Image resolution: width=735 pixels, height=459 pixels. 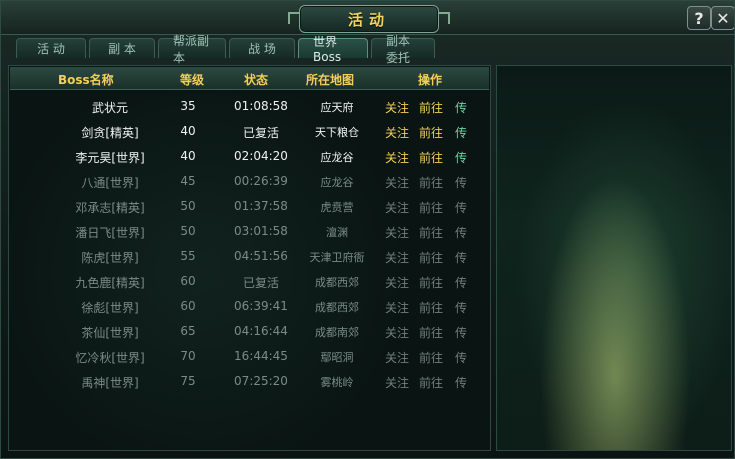 What do you see at coordinates (699, 18) in the screenshot?
I see `help-button: ?` at bounding box center [699, 18].